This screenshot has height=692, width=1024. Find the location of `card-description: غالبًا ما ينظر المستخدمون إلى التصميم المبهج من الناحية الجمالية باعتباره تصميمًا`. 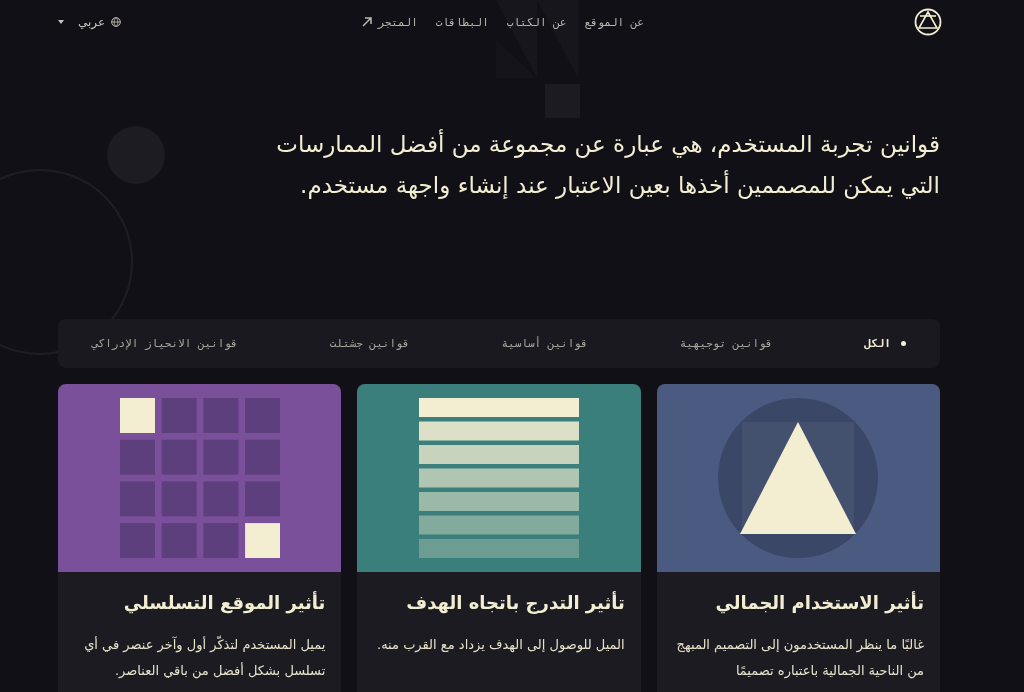

card-description: غالبًا ما ينظر المستخدمون إلى التصميم المبهج من الناحية الجمالية باعتباره تصميمًا is located at coordinates (800, 658).